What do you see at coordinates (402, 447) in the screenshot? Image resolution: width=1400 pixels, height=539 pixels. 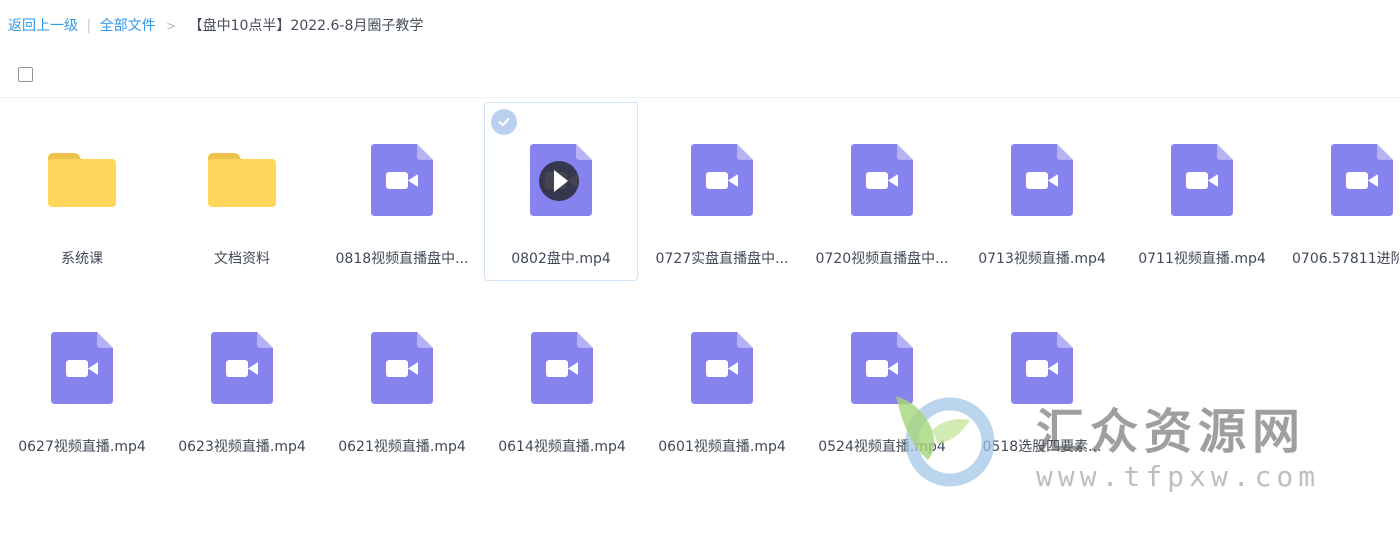 I see `file-name: 0621视频直播.mp4` at bounding box center [402, 447].